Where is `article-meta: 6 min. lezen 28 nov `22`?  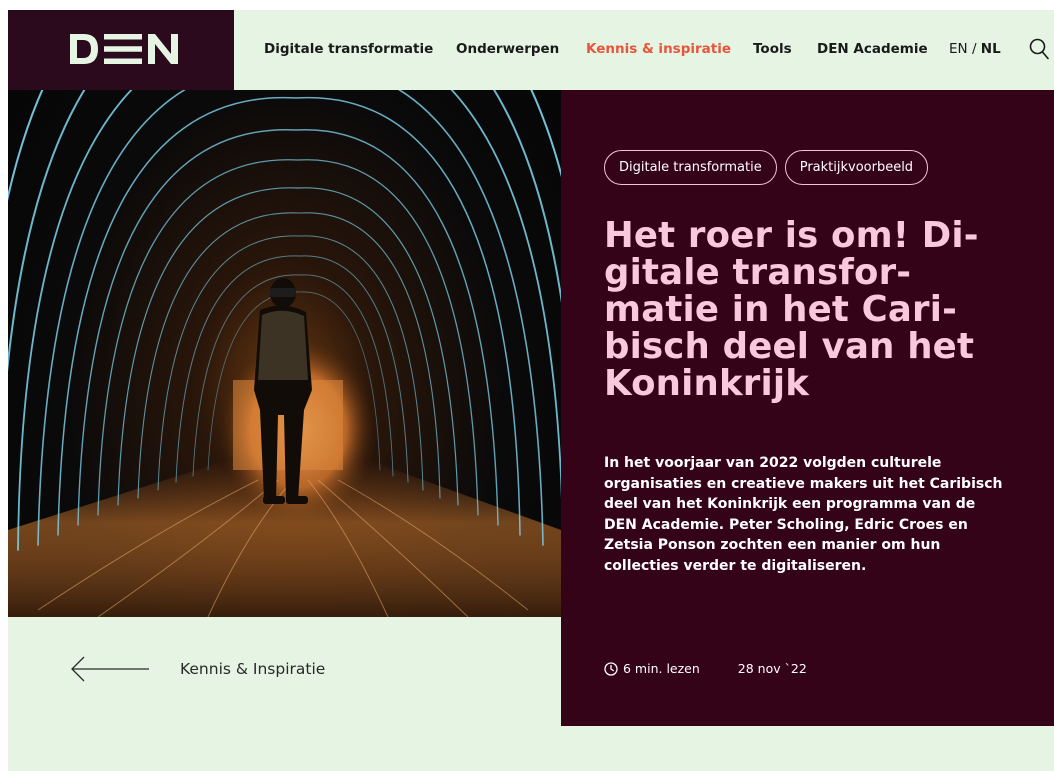 article-meta: 6 min. lezen 28 nov `22 is located at coordinates (705, 668).